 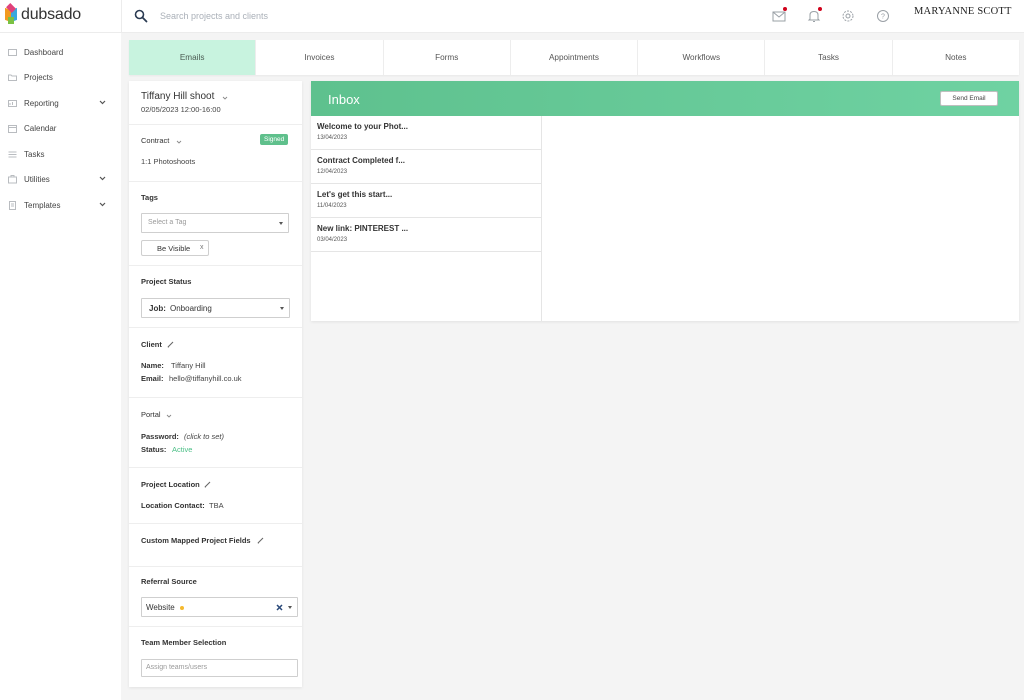 I want to click on email-date: 12/04/2023, so click(x=332, y=172).